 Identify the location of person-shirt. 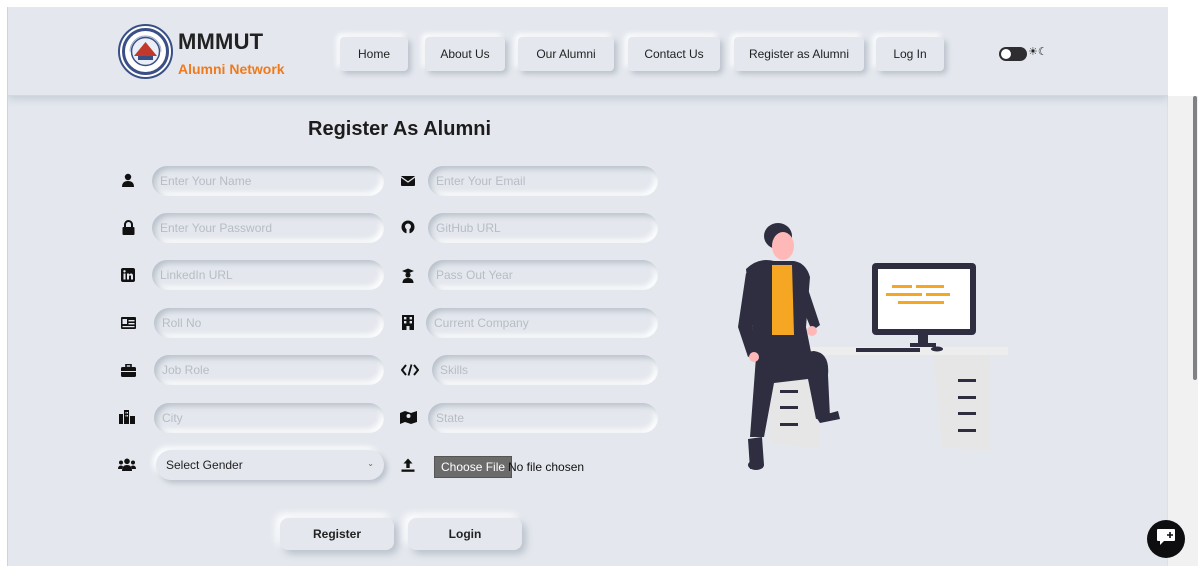
(783, 300).